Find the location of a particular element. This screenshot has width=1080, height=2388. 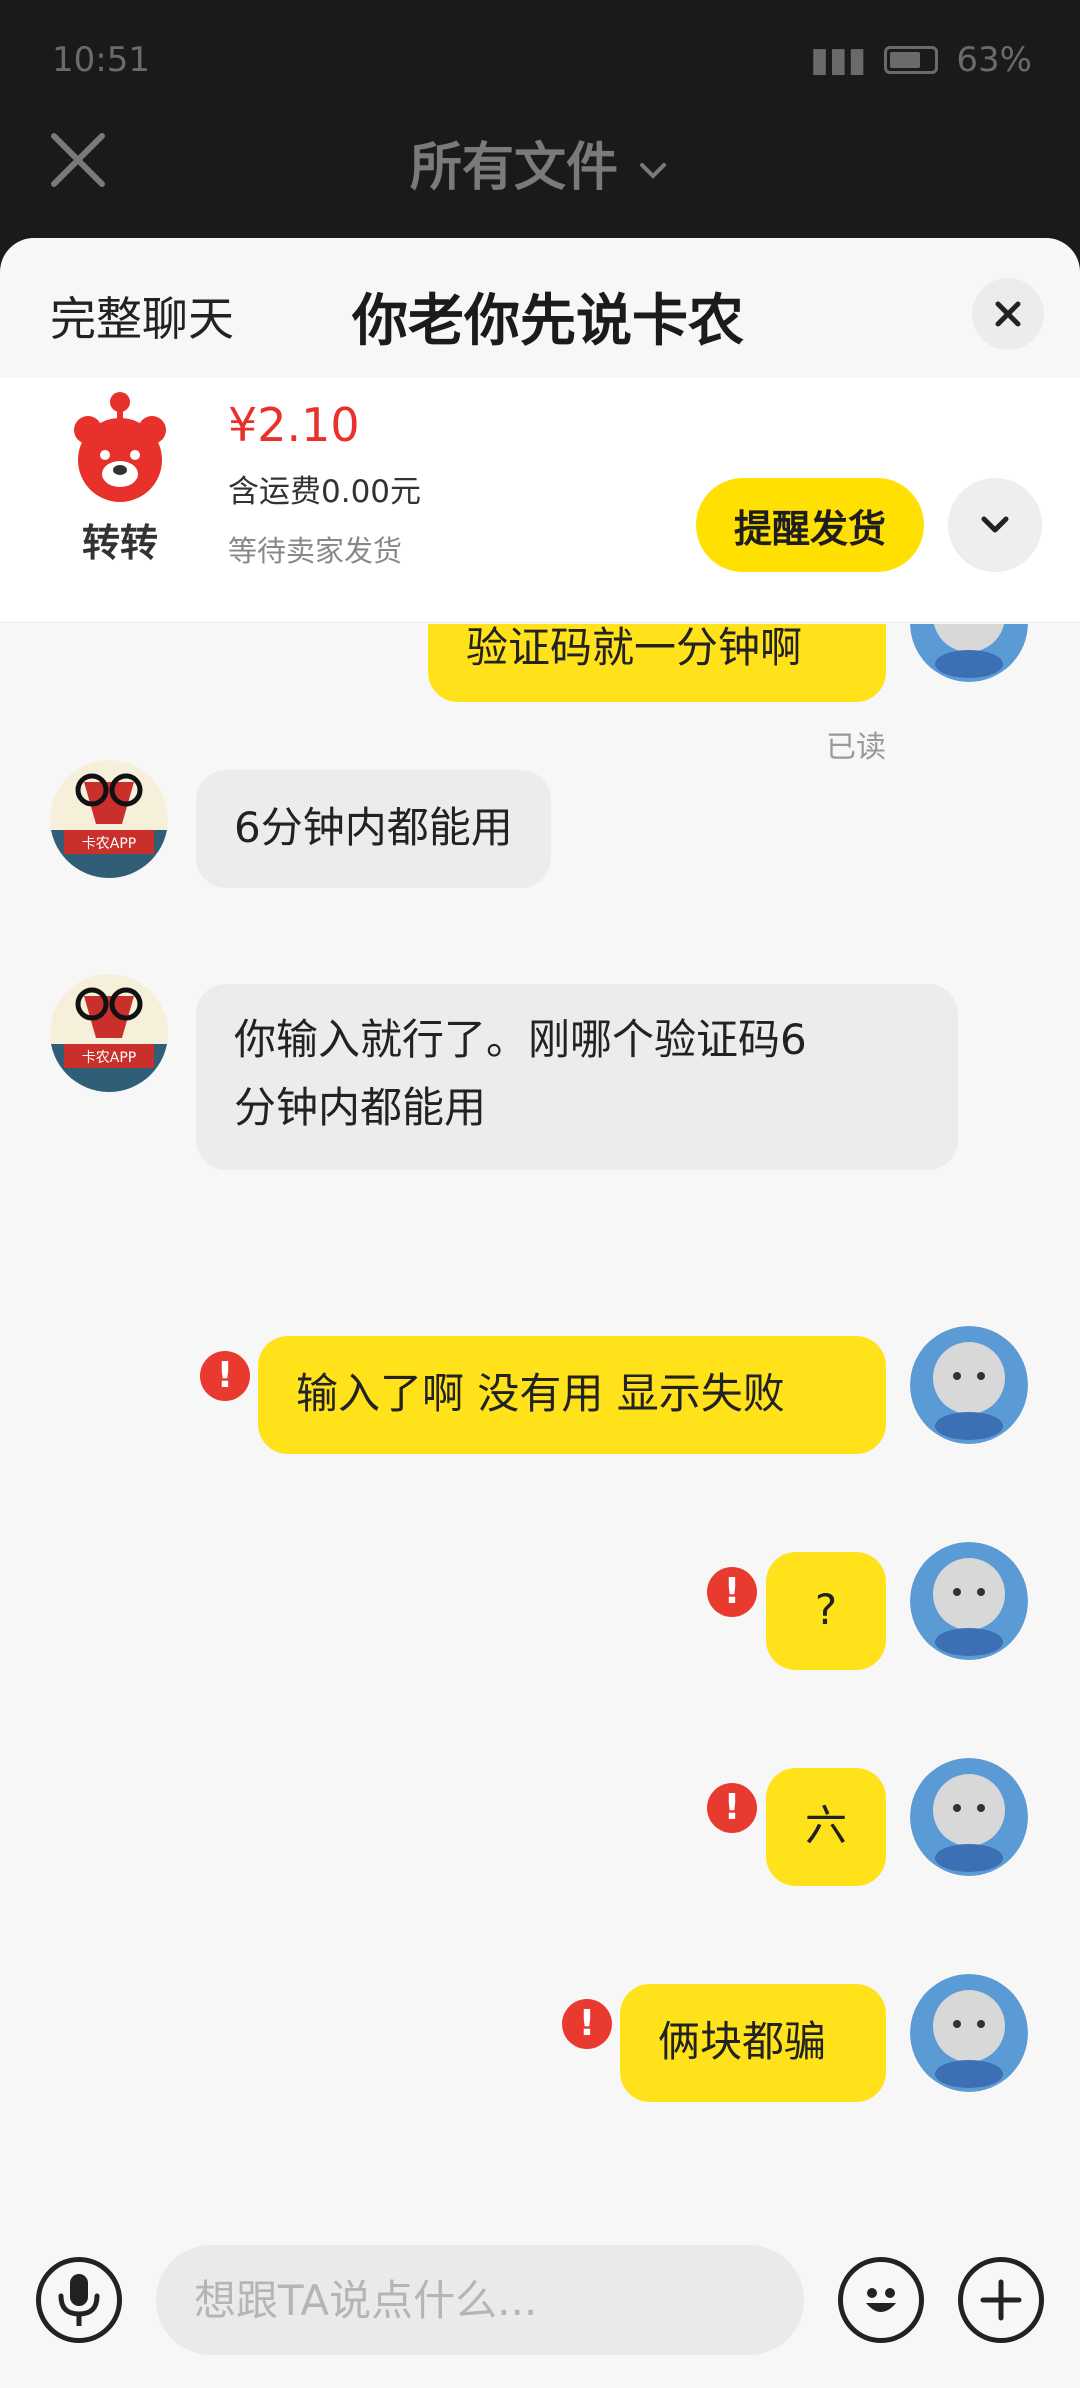

message-text: ? is located at coordinates (826, 1609).